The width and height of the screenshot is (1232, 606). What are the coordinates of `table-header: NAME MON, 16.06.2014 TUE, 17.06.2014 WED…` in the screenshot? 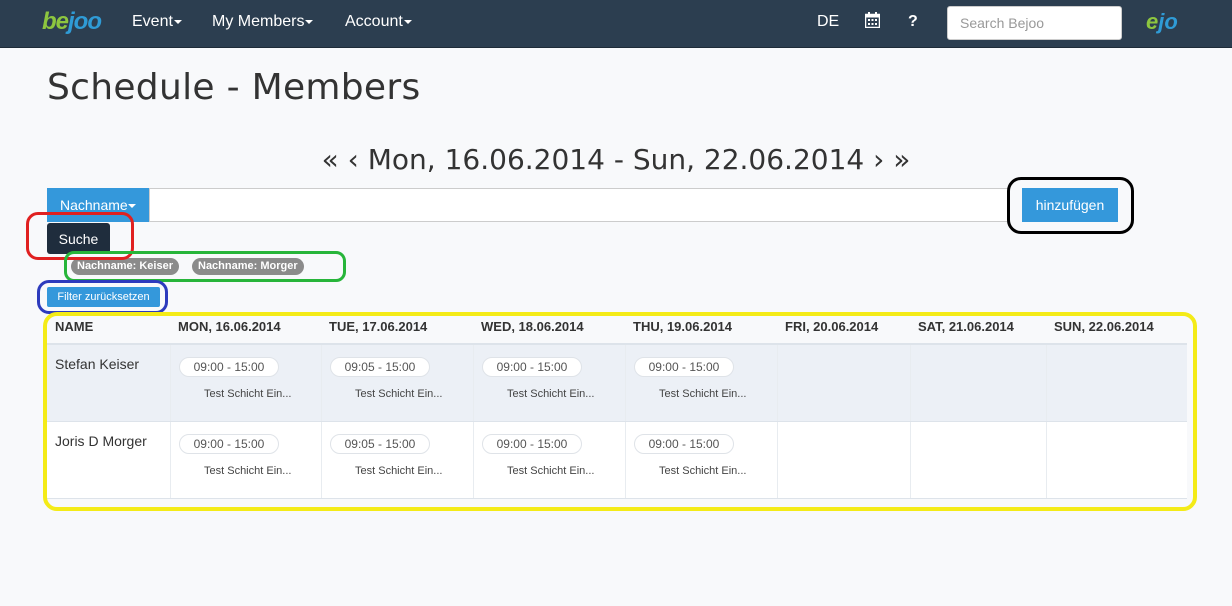 It's located at (617, 329).